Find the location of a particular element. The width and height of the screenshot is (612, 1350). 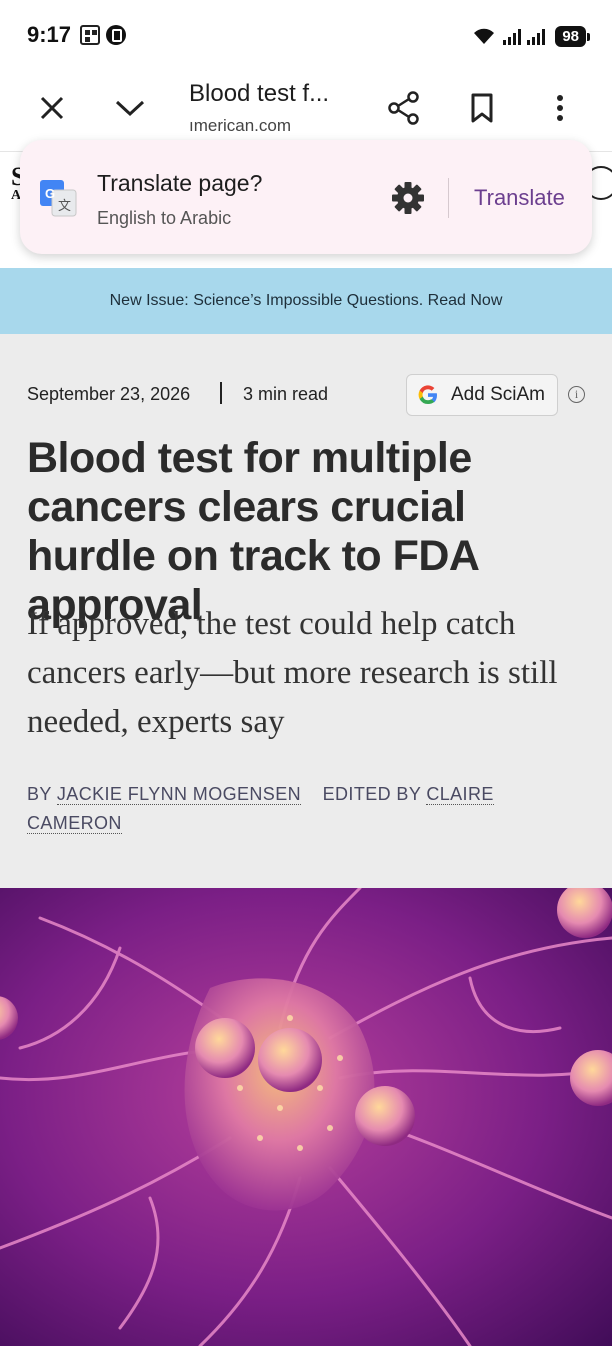

close-button is located at coordinates (52, 108).